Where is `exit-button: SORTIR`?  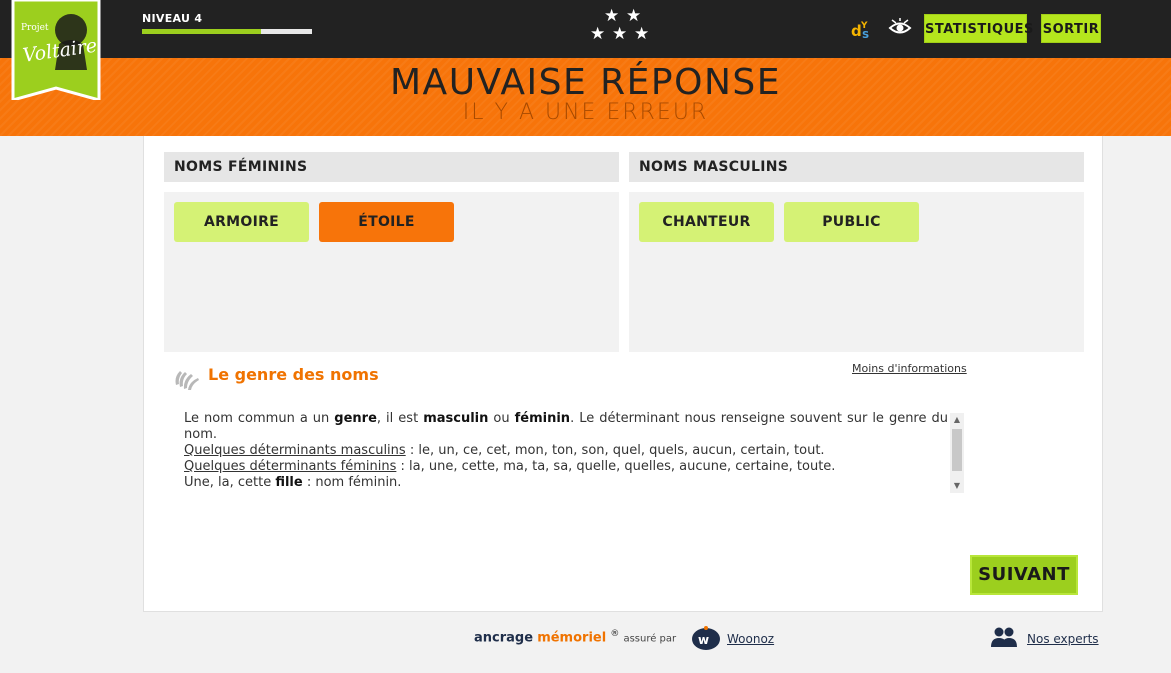
exit-button: SORTIR is located at coordinates (1071, 28).